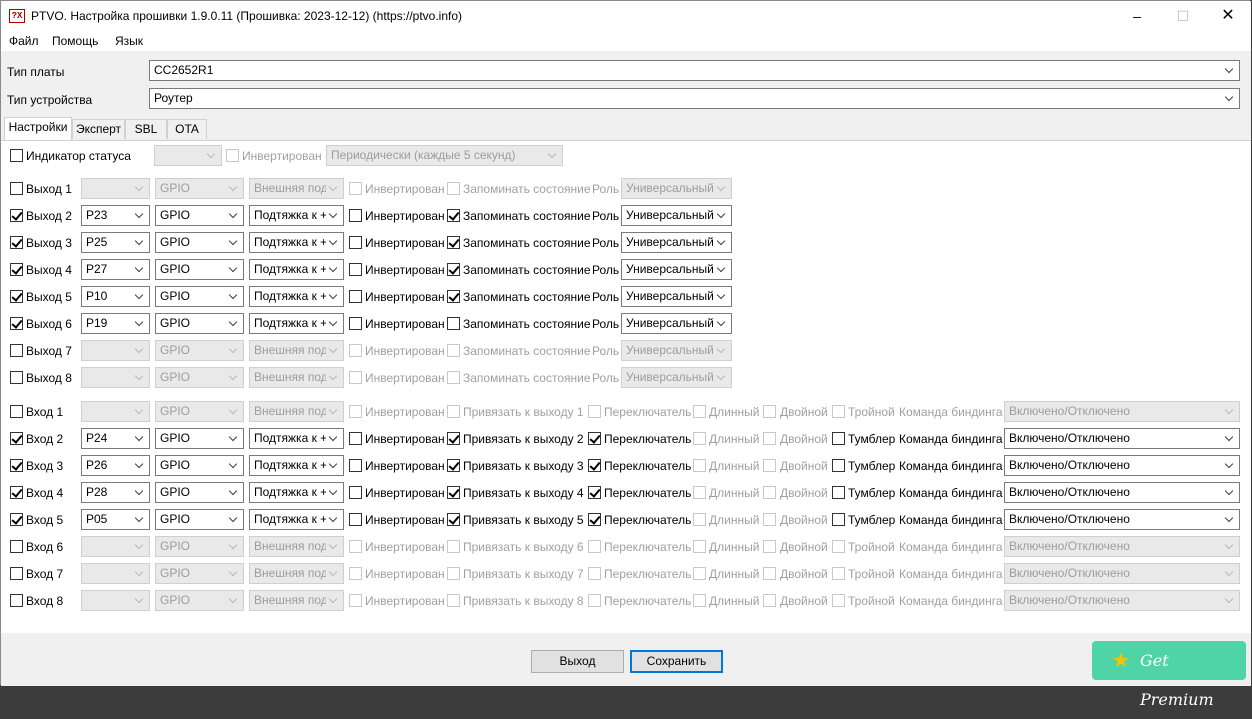 This screenshot has width=1252, height=719. Describe the element at coordinates (444, 155) in the screenshot. I see `status-mode-select: Периодически (каждые 5 секунд)` at that location.